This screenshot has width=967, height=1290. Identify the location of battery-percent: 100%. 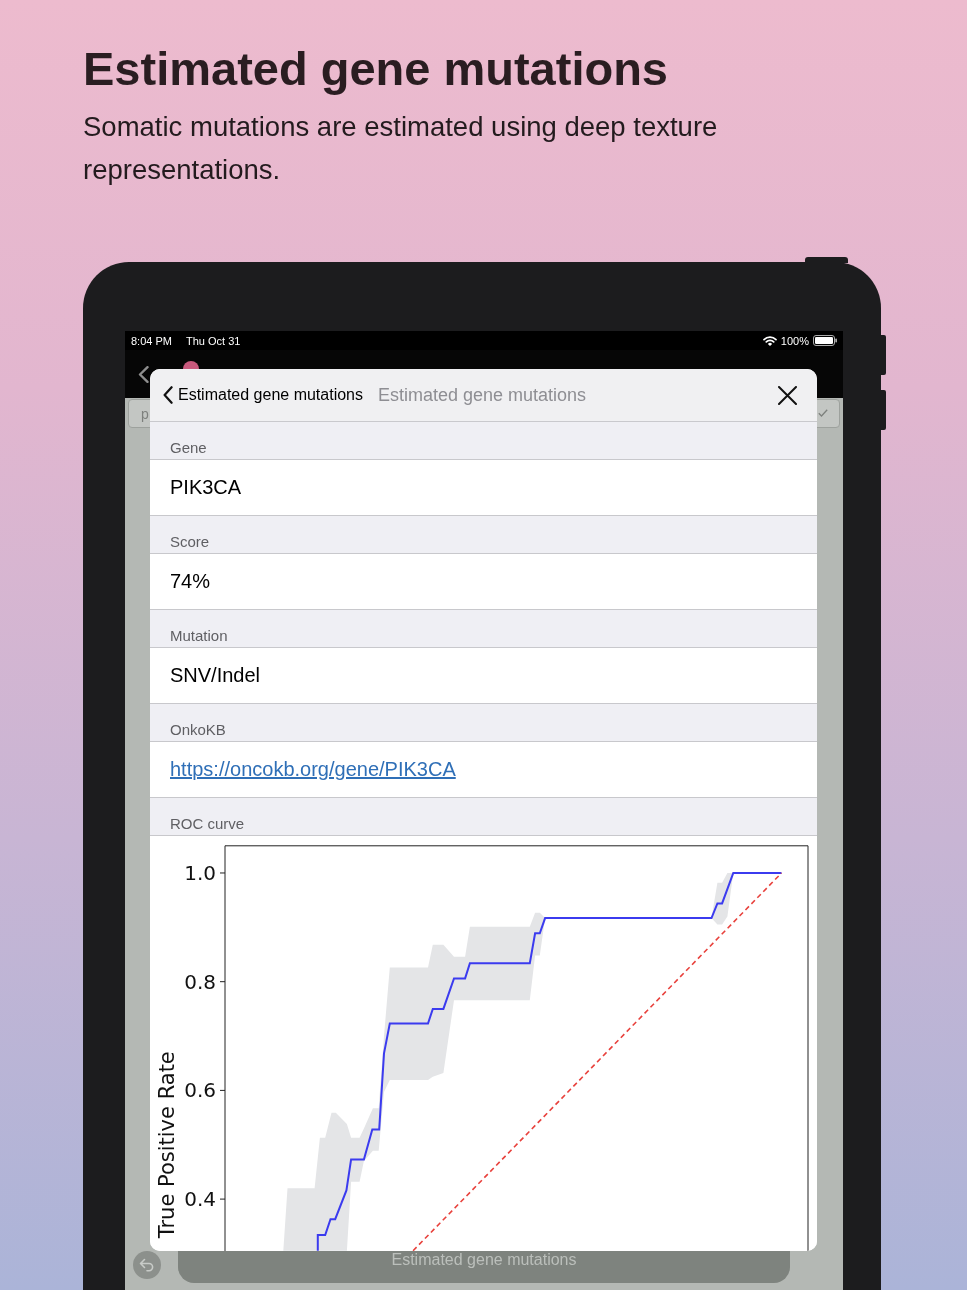
(794, 340).